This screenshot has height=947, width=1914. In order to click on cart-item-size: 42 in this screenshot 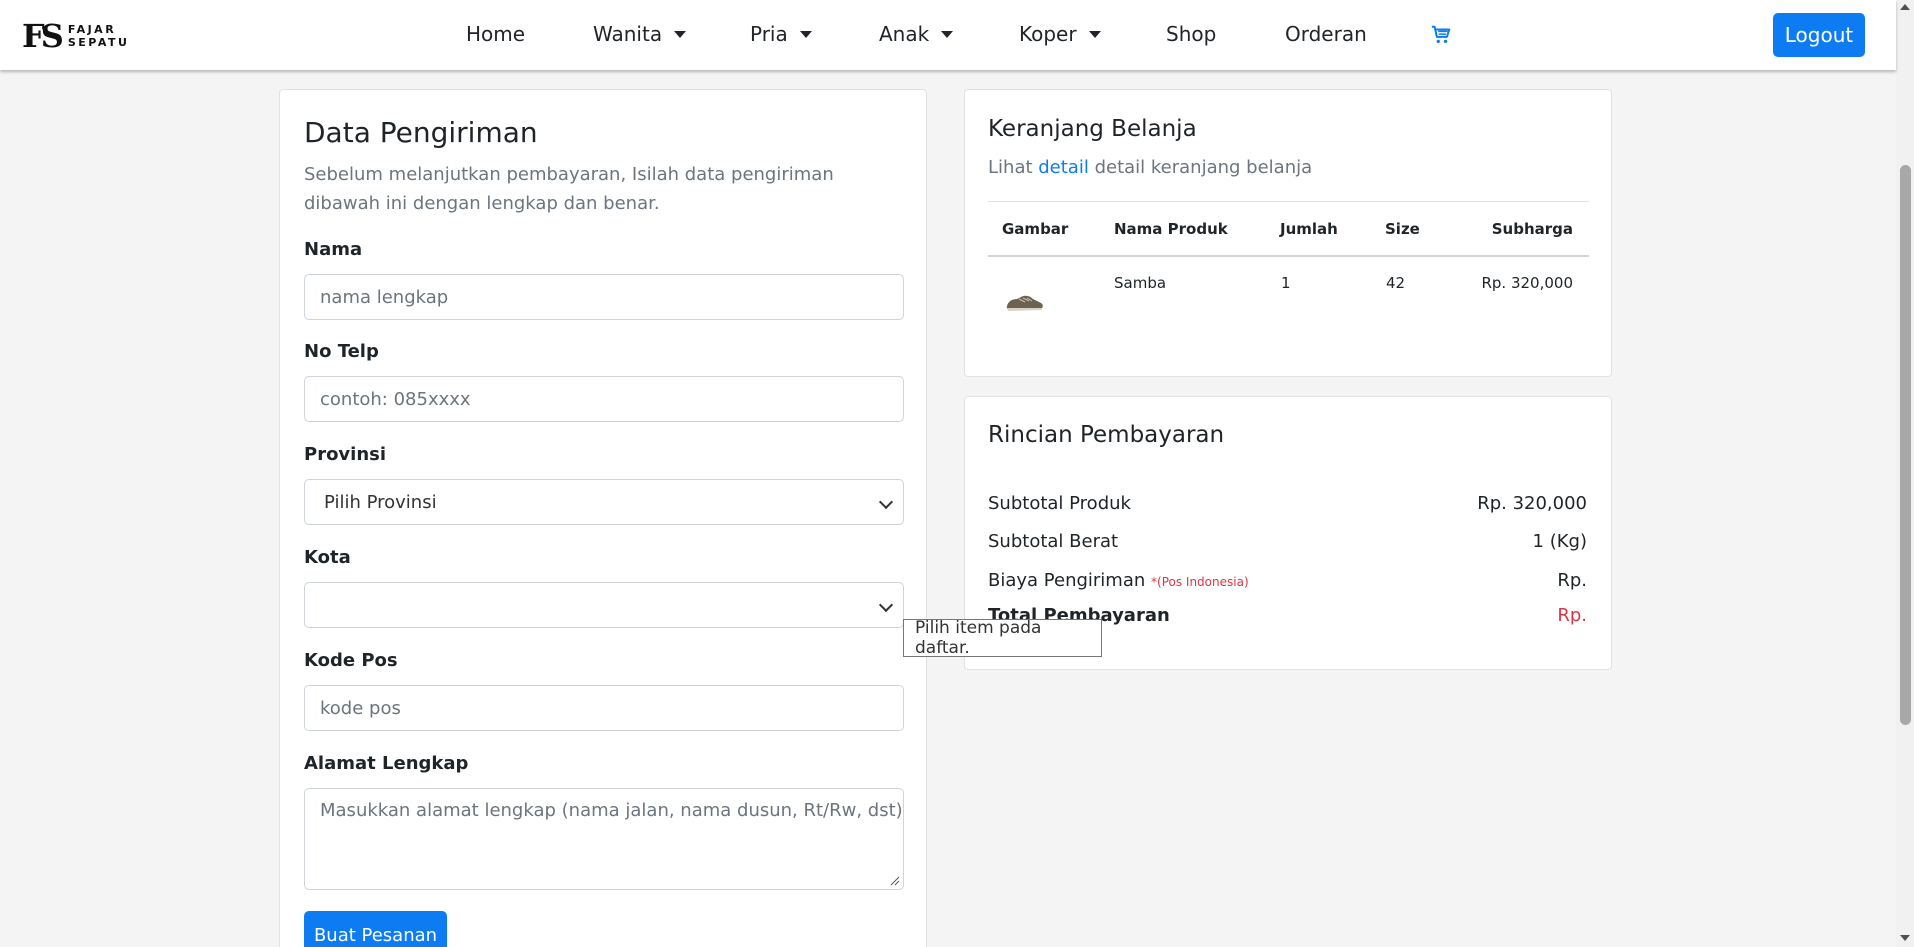, I will do `click(1396, 283)`.